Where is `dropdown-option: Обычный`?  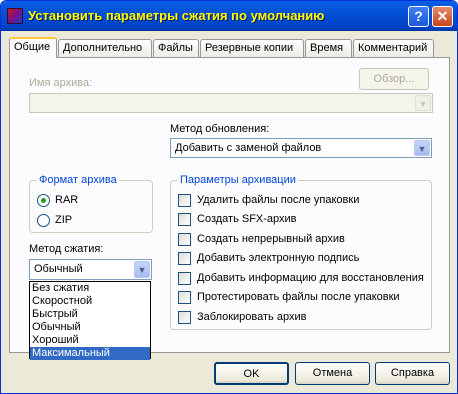
dropdown-option: Обычный is located at coordinates (90, 327).